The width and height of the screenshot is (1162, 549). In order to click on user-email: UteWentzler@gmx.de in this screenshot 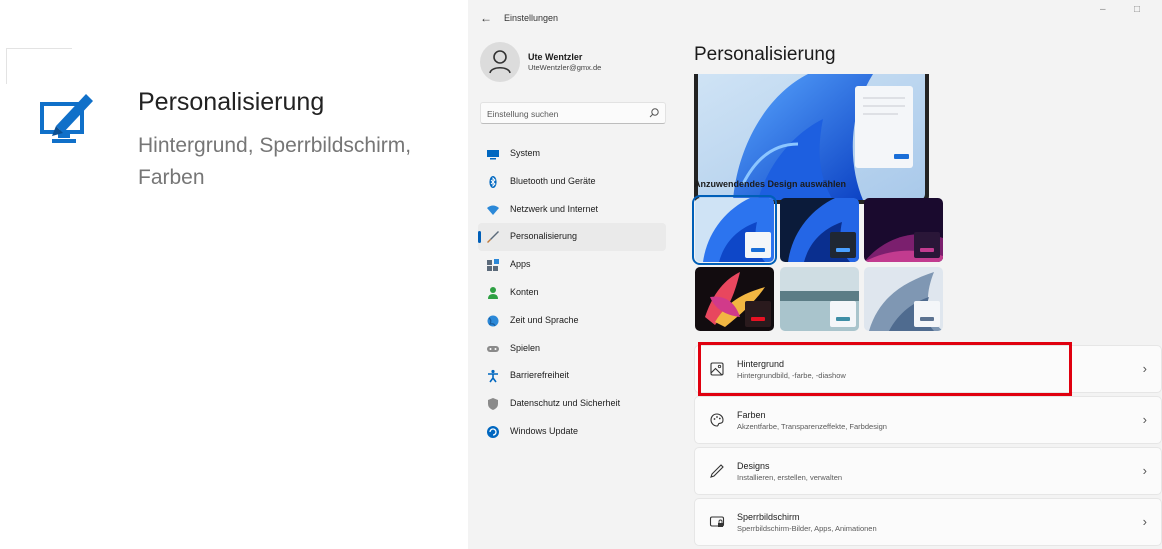, I will do `click(565, 67)`.